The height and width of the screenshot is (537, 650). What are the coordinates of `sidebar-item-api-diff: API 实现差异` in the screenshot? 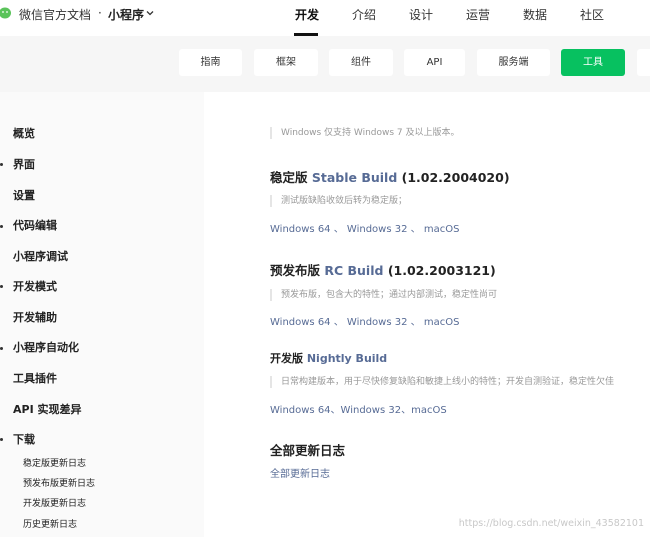 It's located at (47, 409).